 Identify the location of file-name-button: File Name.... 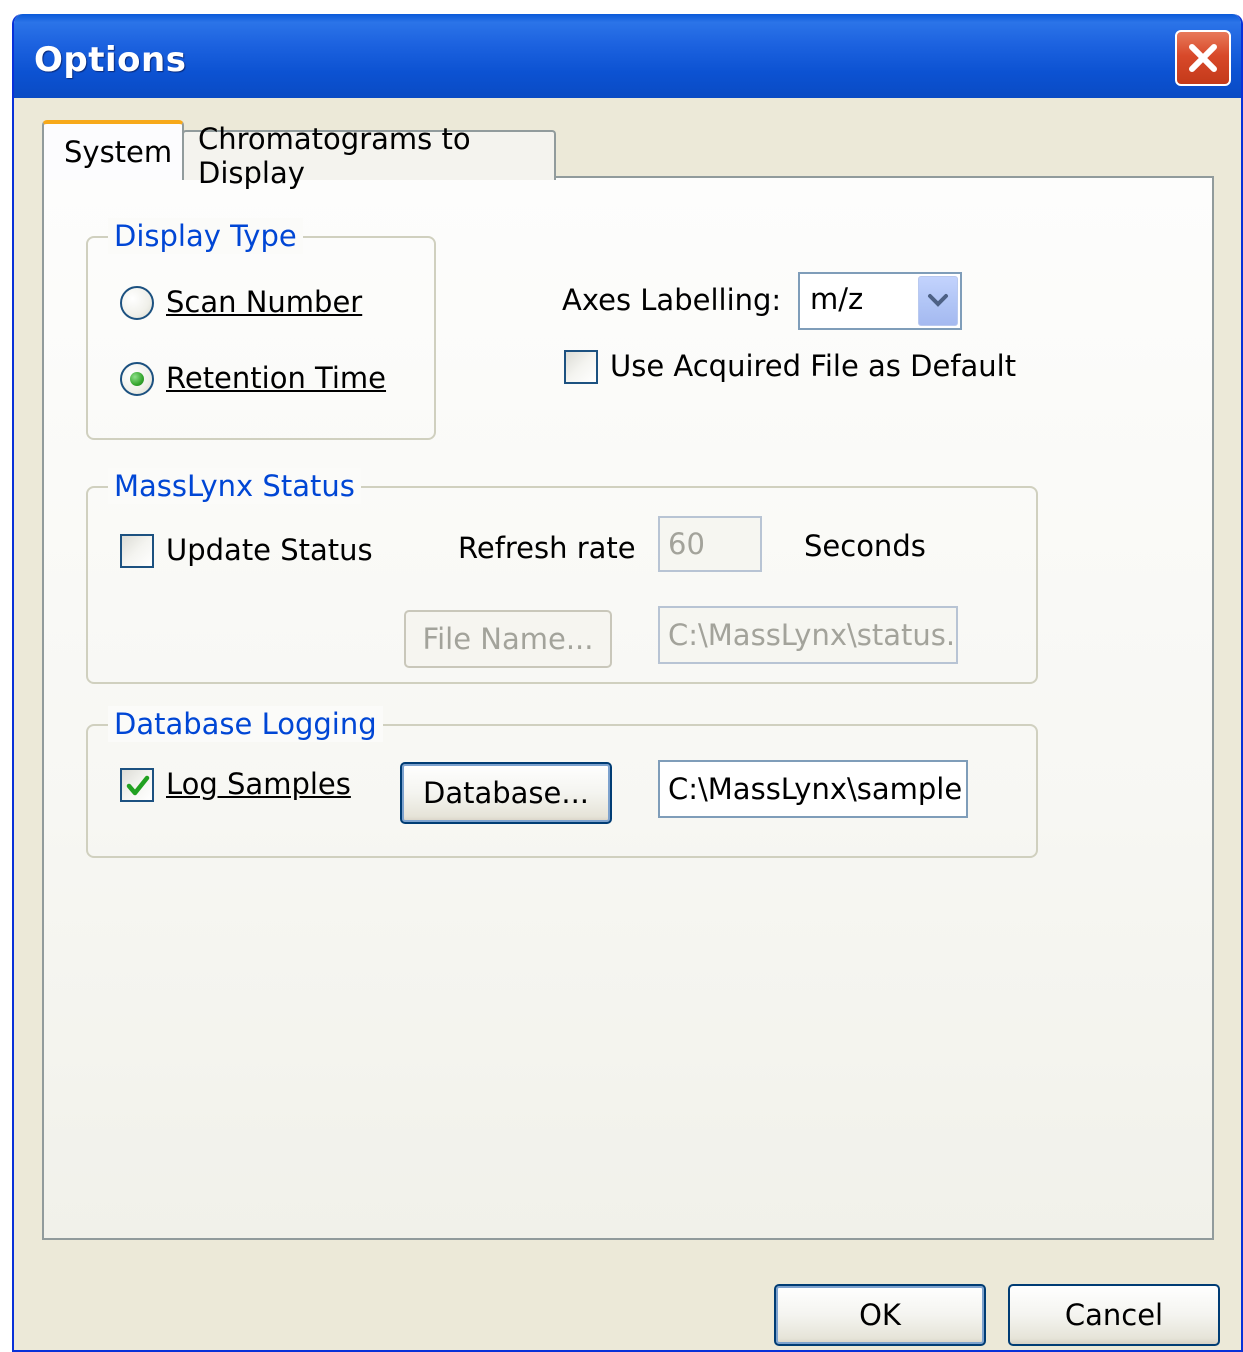
(508, 639).